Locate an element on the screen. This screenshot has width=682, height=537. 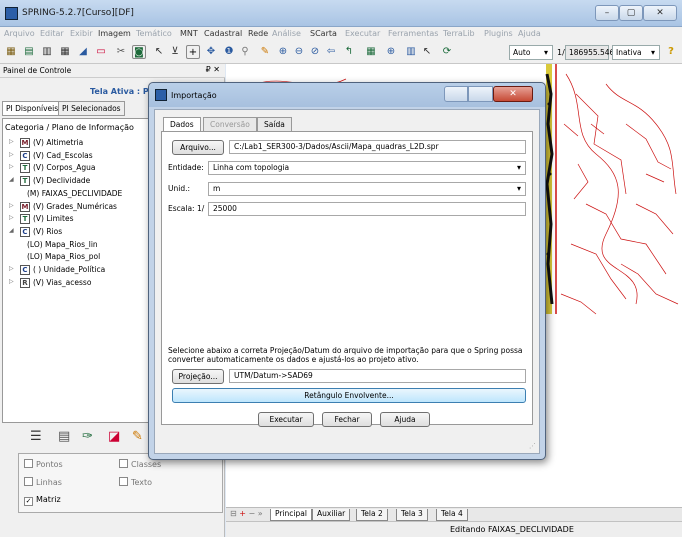
menu-rede: Rede is located at coordinates (258, 33).